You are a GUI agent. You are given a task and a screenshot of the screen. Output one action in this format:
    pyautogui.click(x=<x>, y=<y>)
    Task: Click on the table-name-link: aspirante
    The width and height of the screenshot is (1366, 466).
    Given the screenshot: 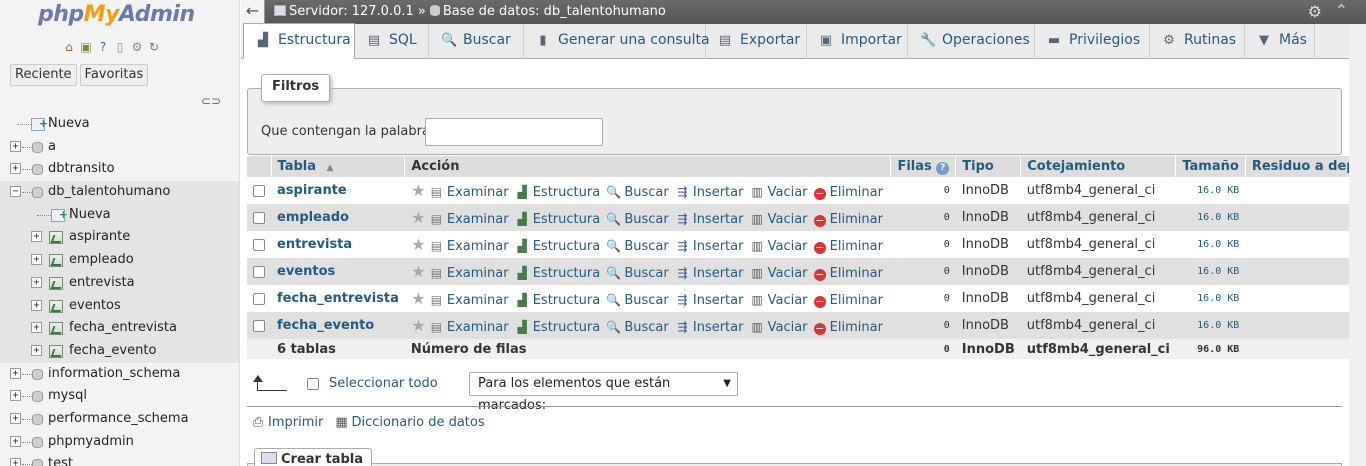 What is the action you would take?
    pyautogui.click(x=312, y=190)
    